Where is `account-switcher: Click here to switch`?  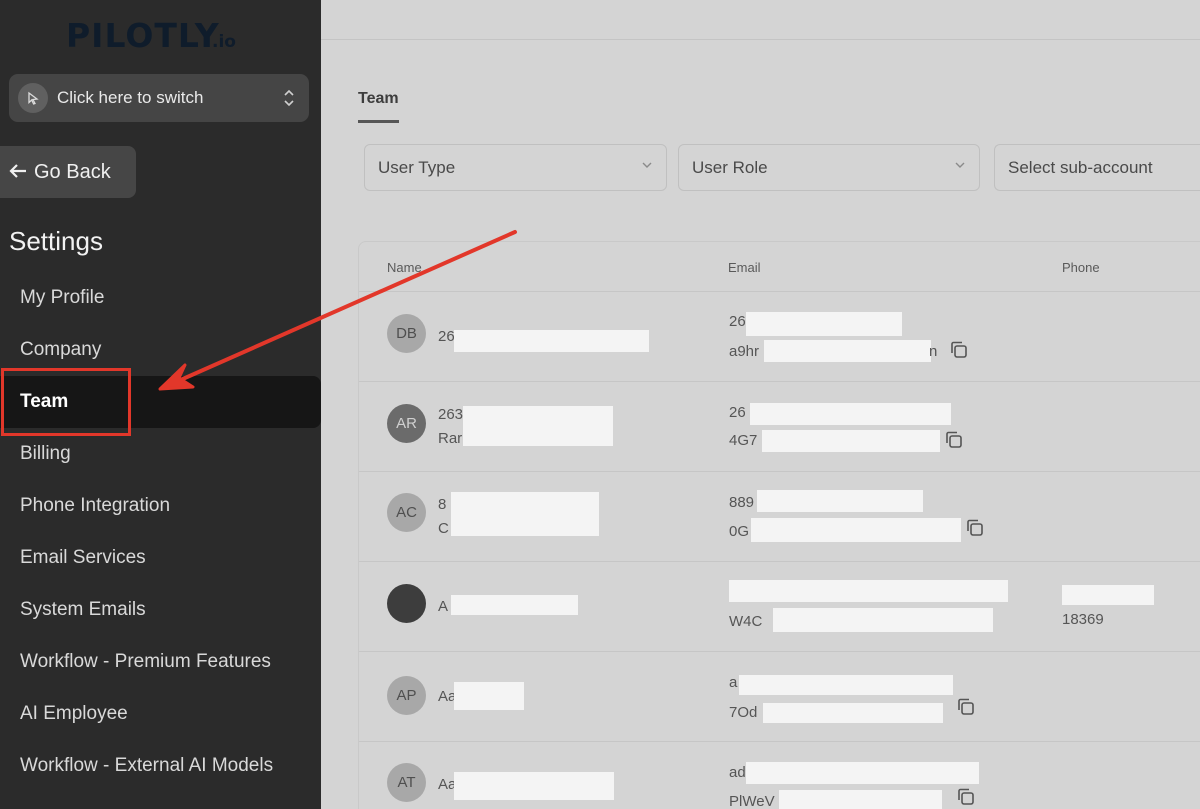
account-switcher: Click here to switch is located at coordinates (159, 98).